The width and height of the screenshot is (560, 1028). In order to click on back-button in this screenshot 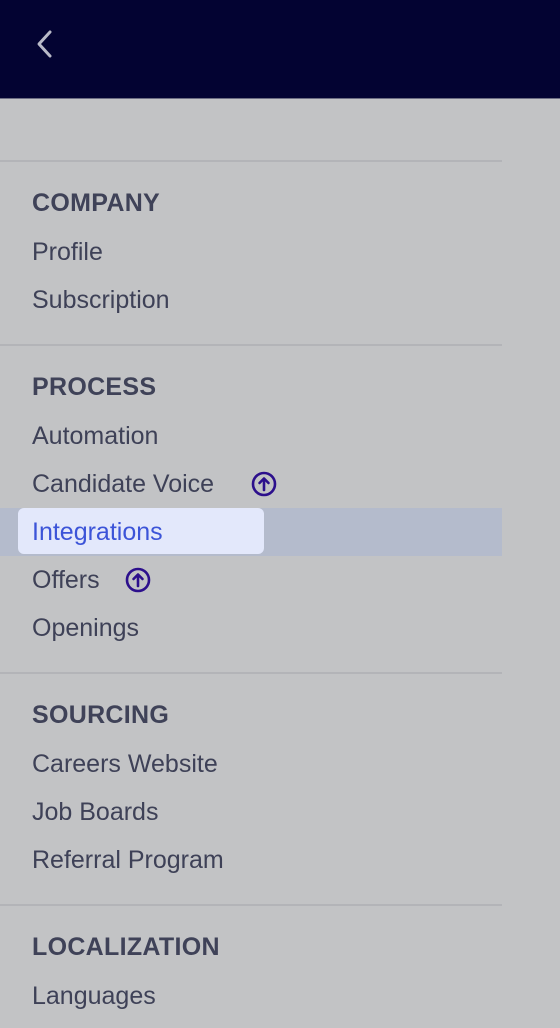, I will do `click(44, 44)`.